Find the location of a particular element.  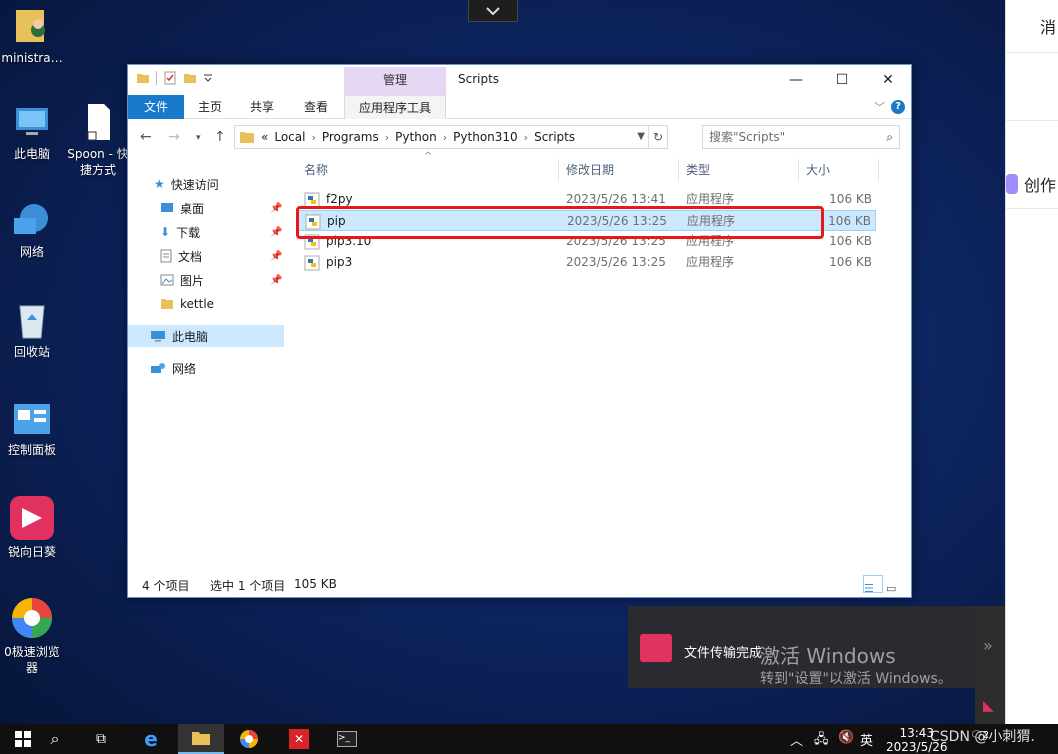

task-view-icon: ⧉ is located at coordinates (101, 739).